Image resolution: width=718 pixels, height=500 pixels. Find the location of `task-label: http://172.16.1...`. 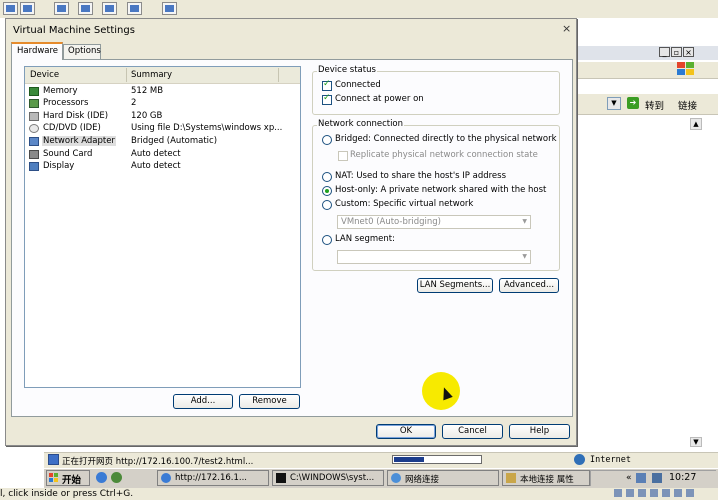

task-label: http://172.16.1... is located at coordinates (211, 478).